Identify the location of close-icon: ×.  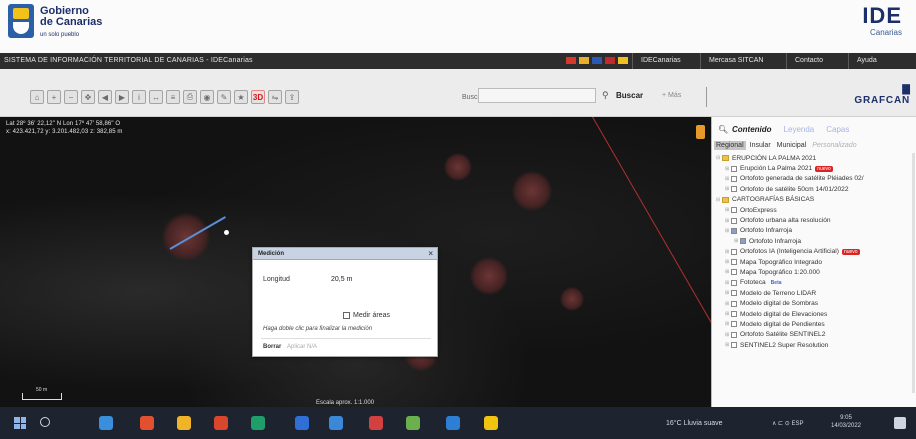
(430, 253).